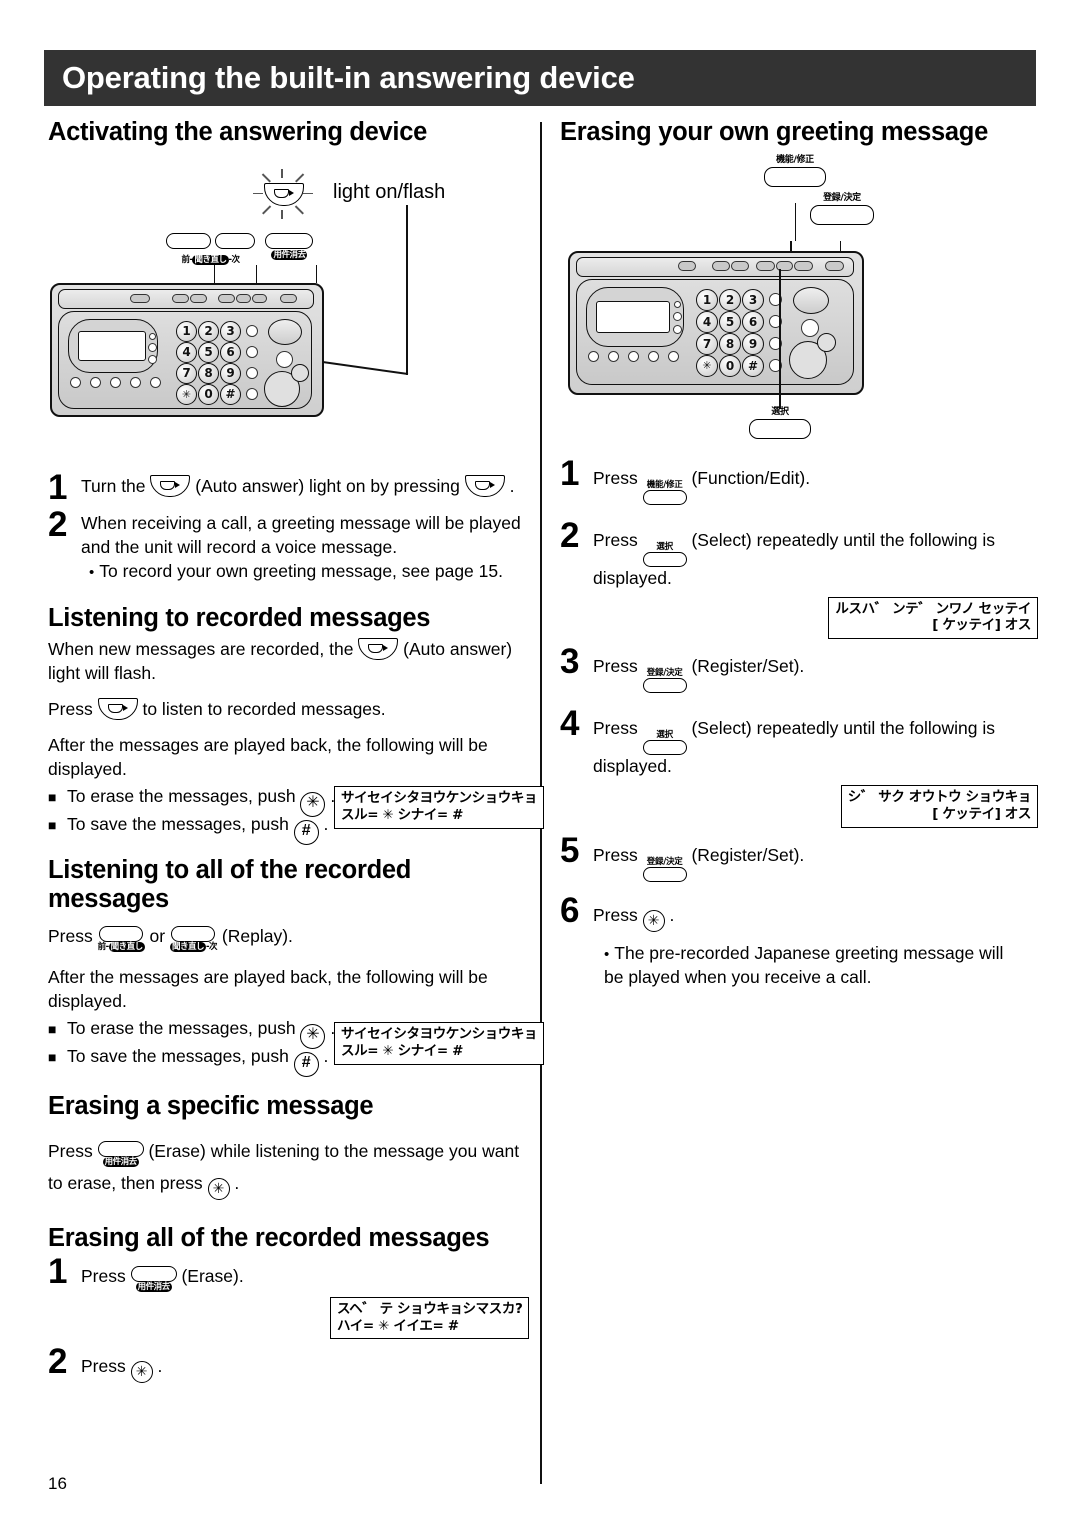 Image resolution: width=1080 pixels, height=1528 pixels. What do you see at coordinates (570, 850) in the screenshot?
I see `step-number: 5` at bounding box center [570, 850].